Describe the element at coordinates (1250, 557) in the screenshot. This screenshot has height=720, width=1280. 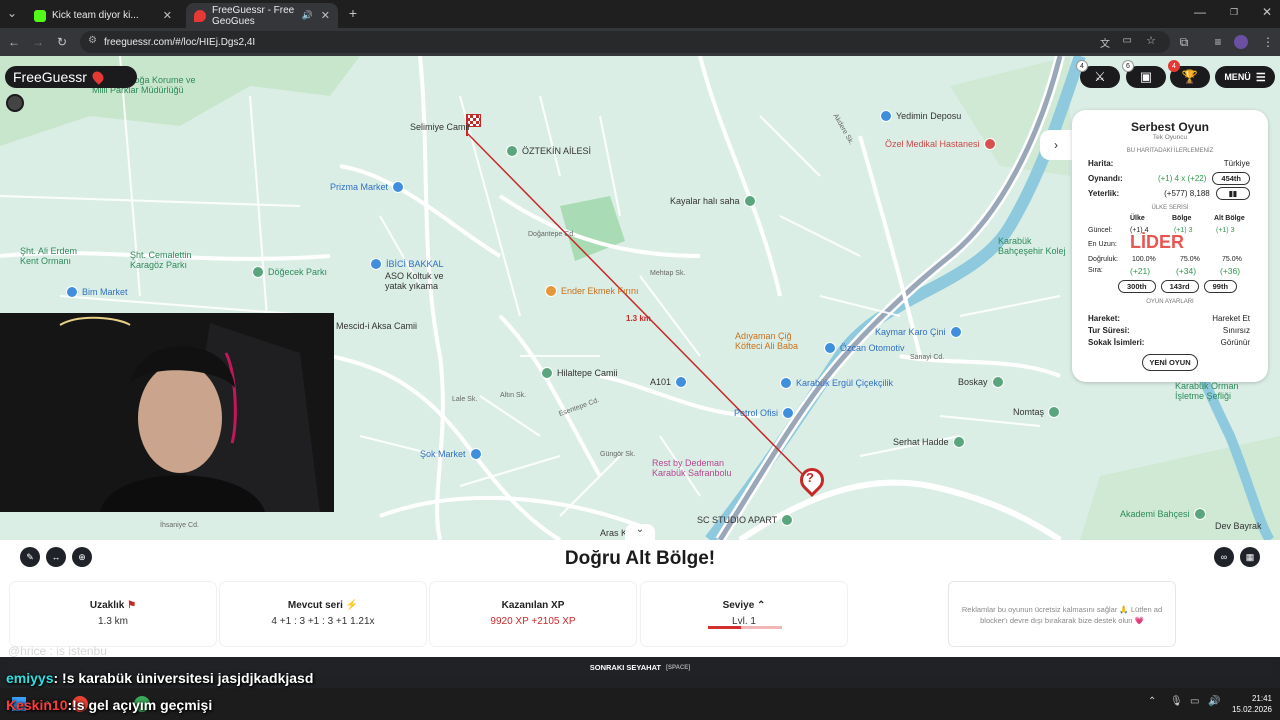
I see `grid-icon: ▦` at that location.